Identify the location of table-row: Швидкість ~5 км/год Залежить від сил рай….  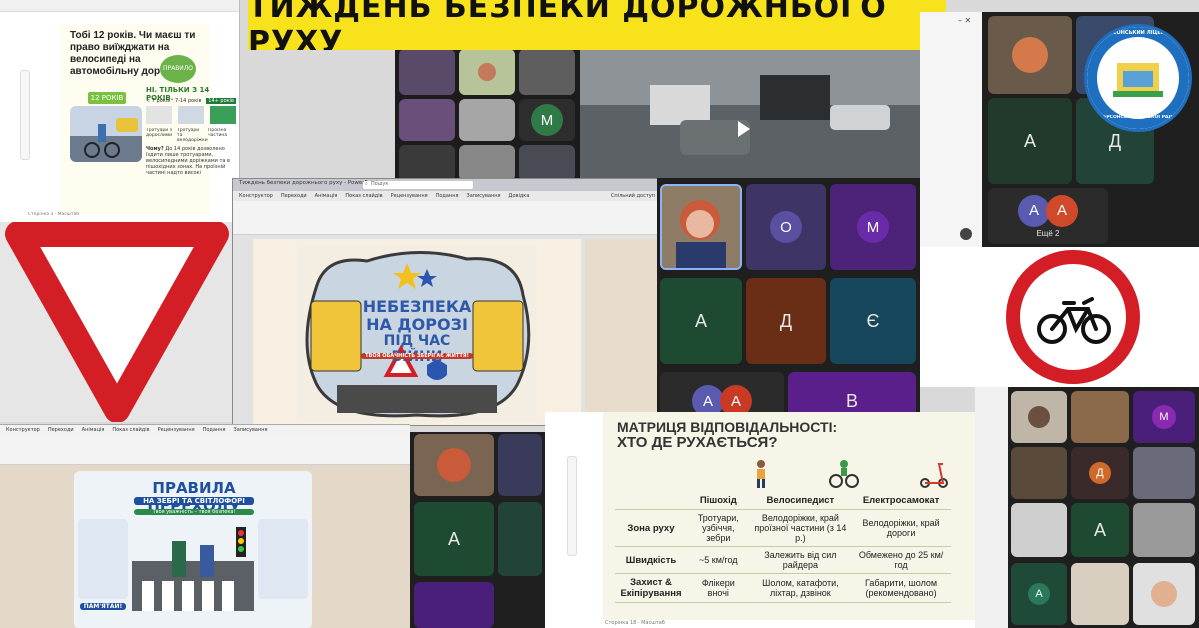
(783, 560).